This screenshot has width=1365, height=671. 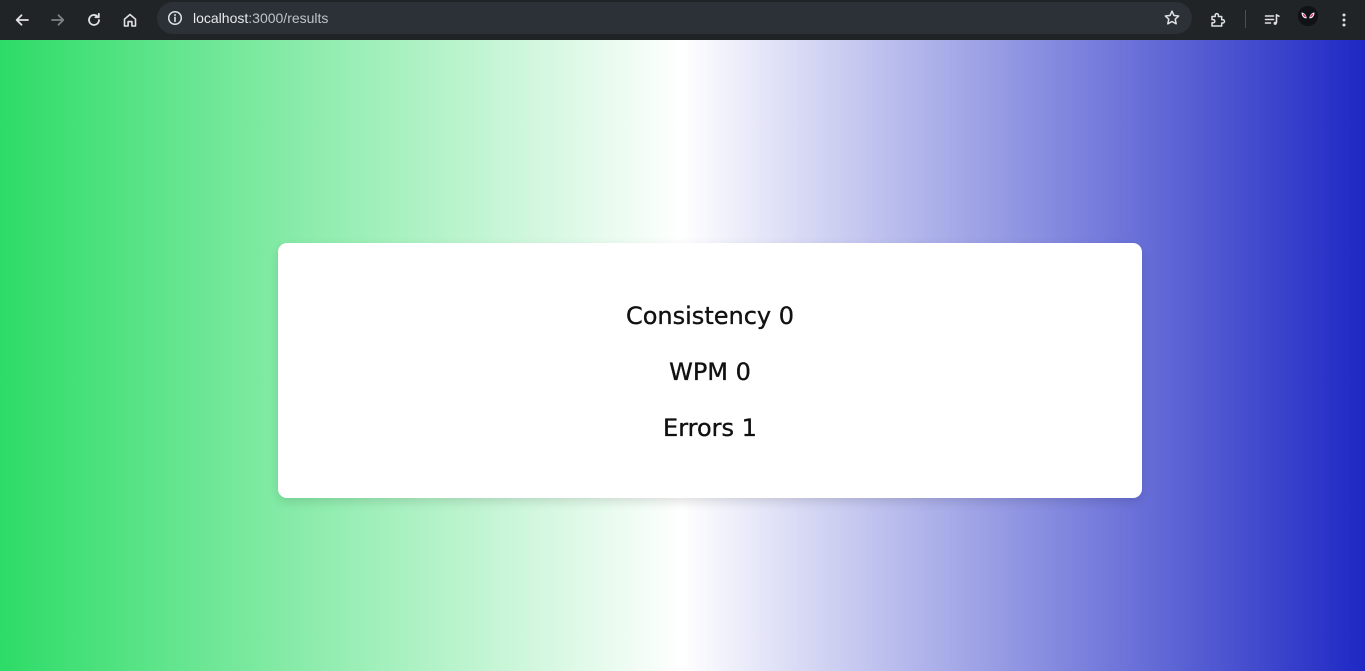 I want to click on address-bar: localhost:3000/results, so click(x=674, y=18).